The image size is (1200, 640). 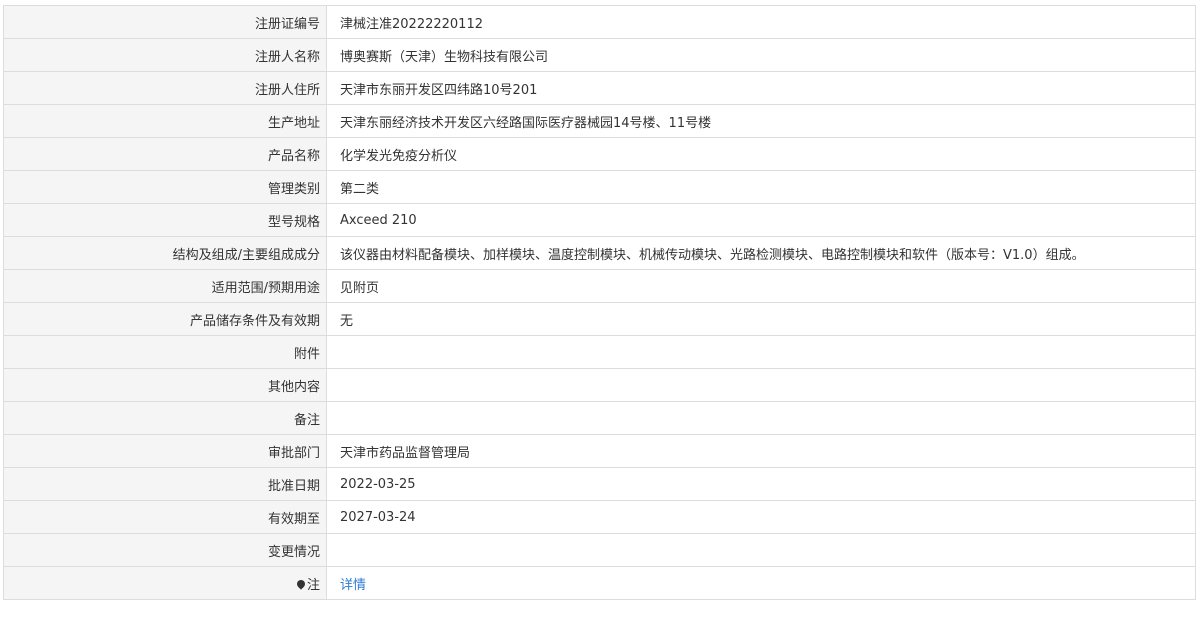 I want to click on field-label: 变更情况, so click(x=165, y=550).